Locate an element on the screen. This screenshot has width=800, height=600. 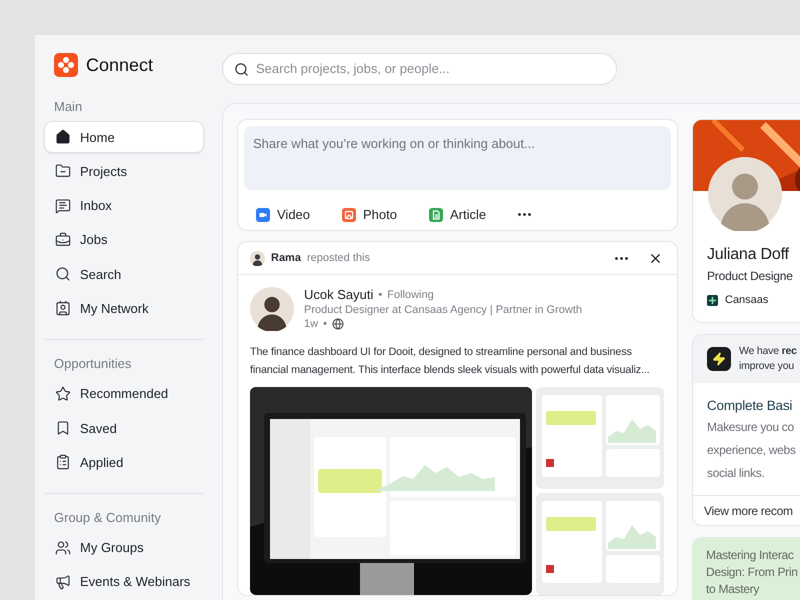
app-name: Connect is located at coordinates (120, 65).